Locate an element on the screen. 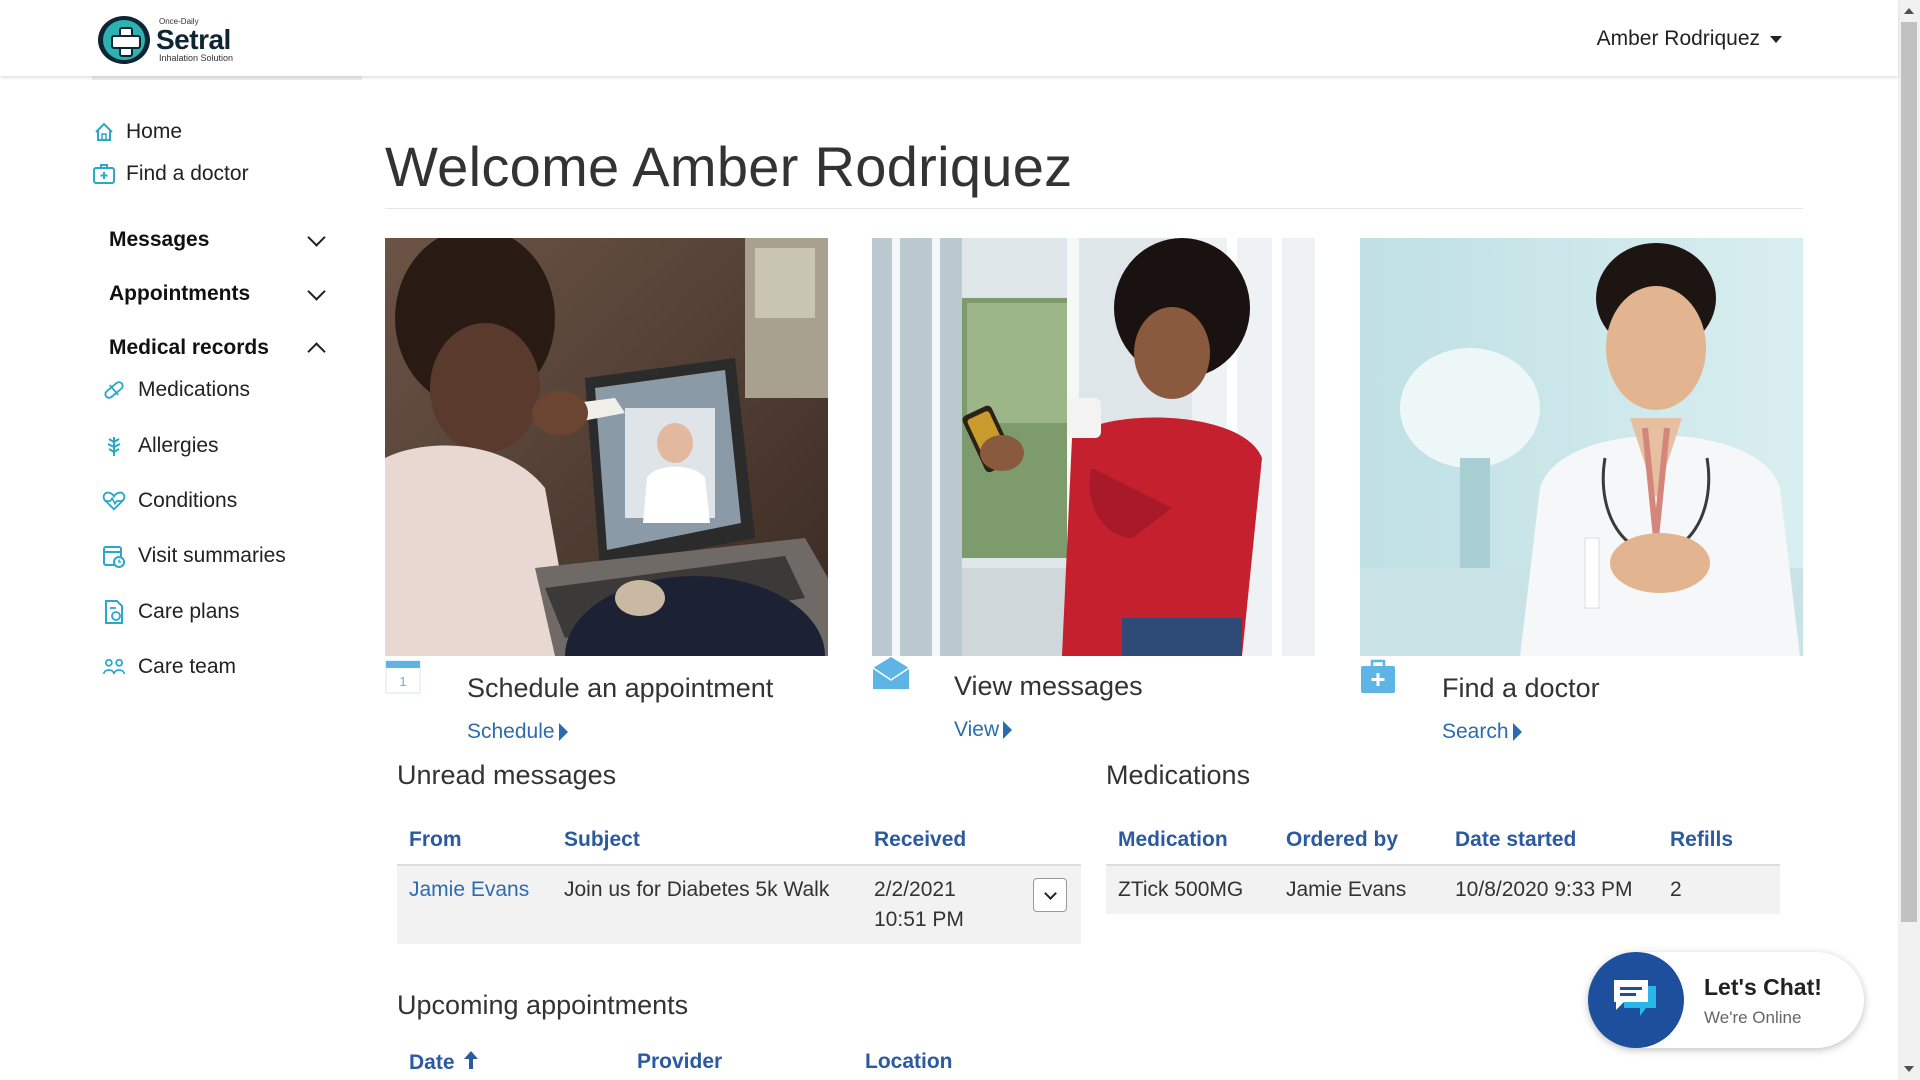  sidebar-divider is located at coordinates (227, 78).